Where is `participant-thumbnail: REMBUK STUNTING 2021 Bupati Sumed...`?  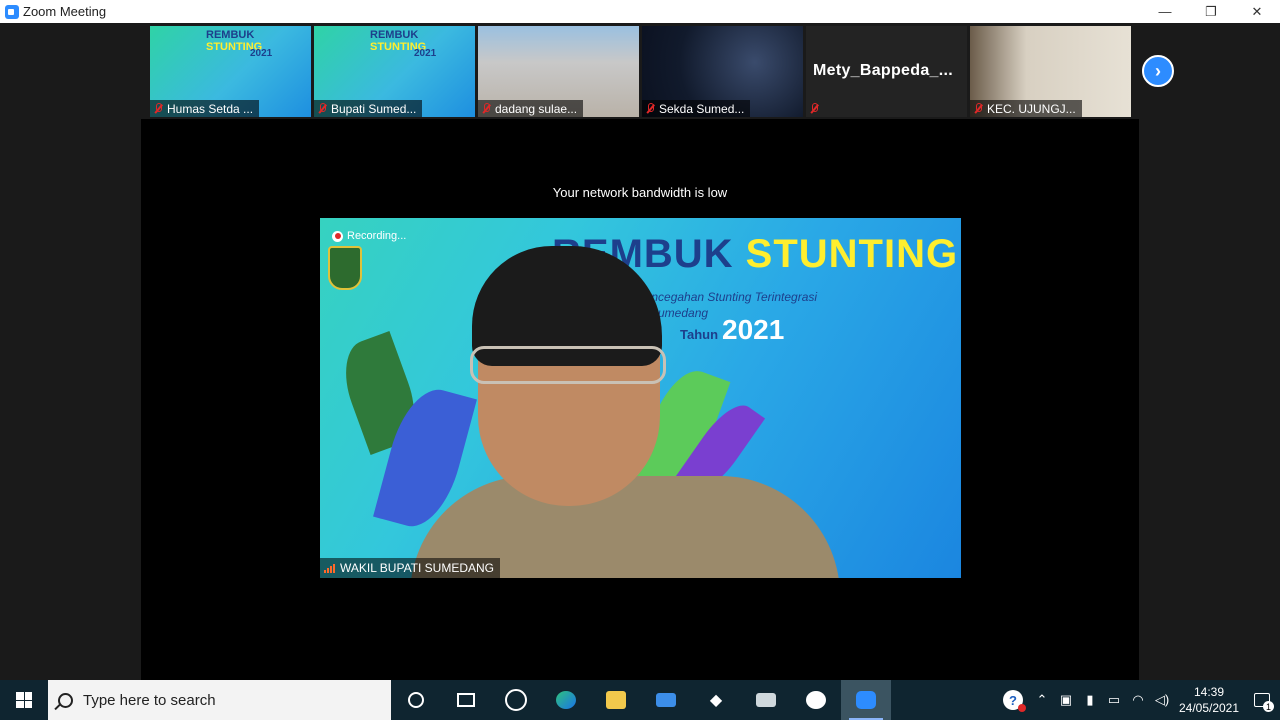
participant-thumbnail: REMBUK STUNTING 2021 Bupati Sumed... is located at coordinates (394, 71).